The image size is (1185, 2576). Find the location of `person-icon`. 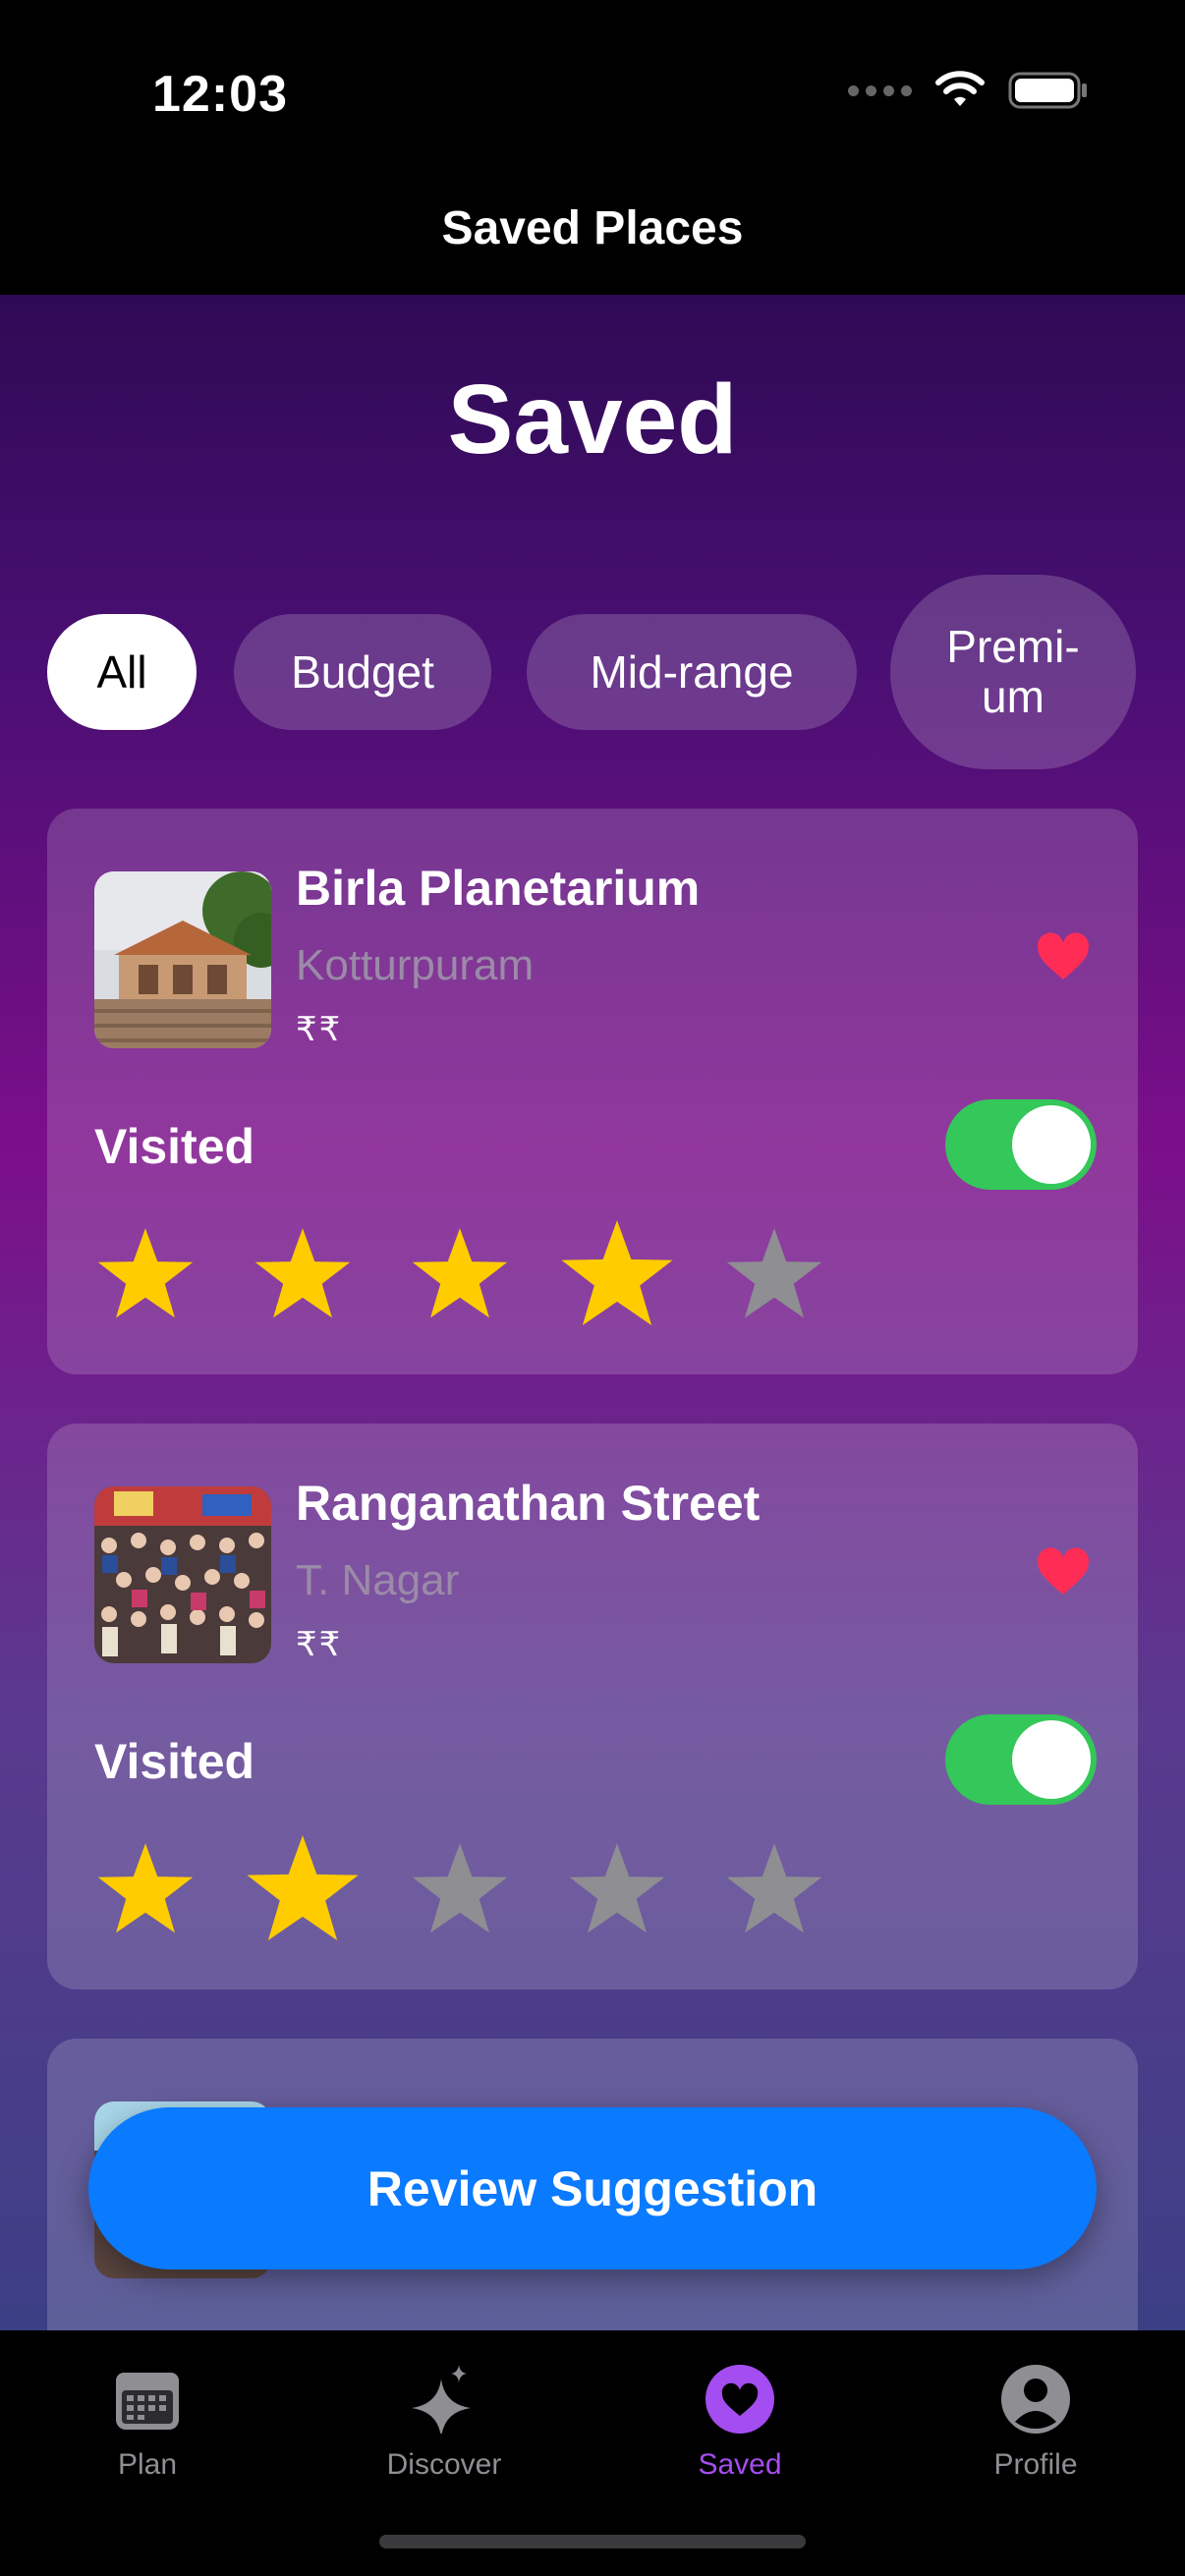

person-icon is located at coordinates (1035, 2399).